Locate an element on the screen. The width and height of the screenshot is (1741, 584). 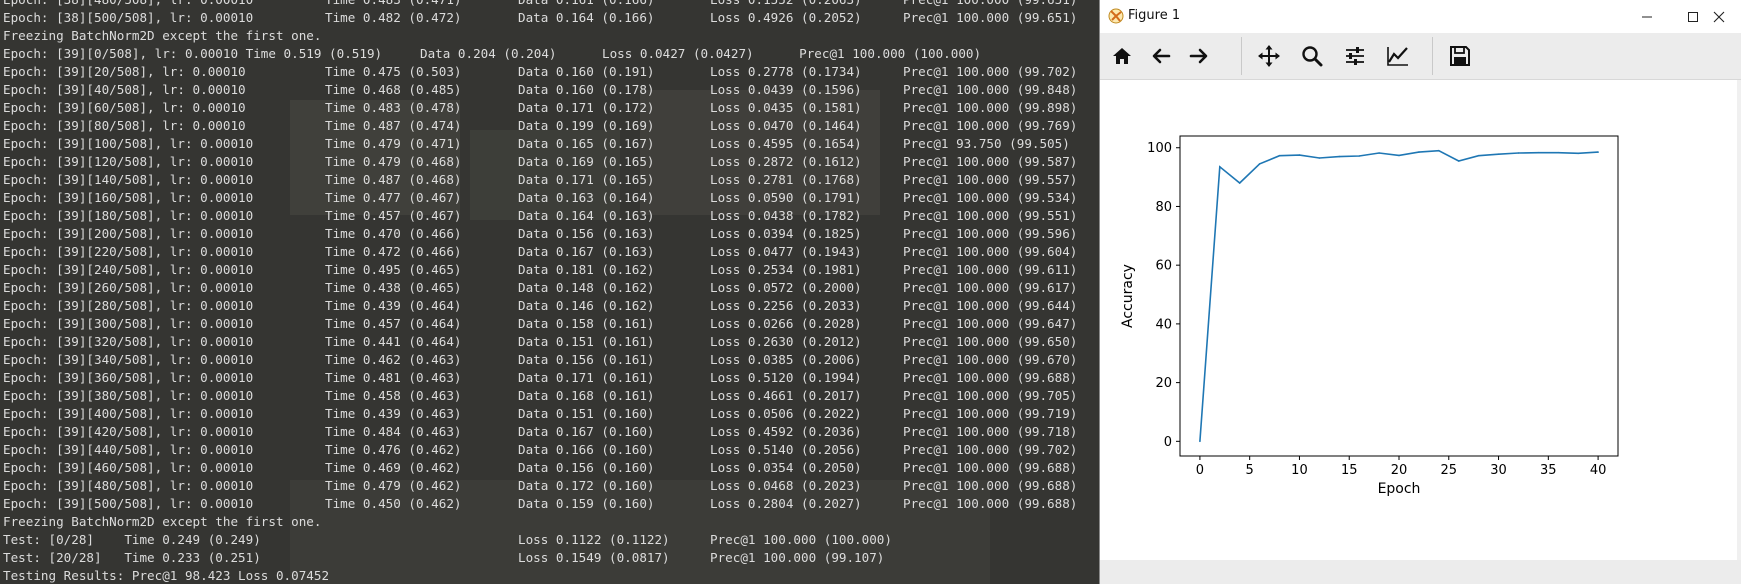
pan-button is located at coordinates (1269, 56).